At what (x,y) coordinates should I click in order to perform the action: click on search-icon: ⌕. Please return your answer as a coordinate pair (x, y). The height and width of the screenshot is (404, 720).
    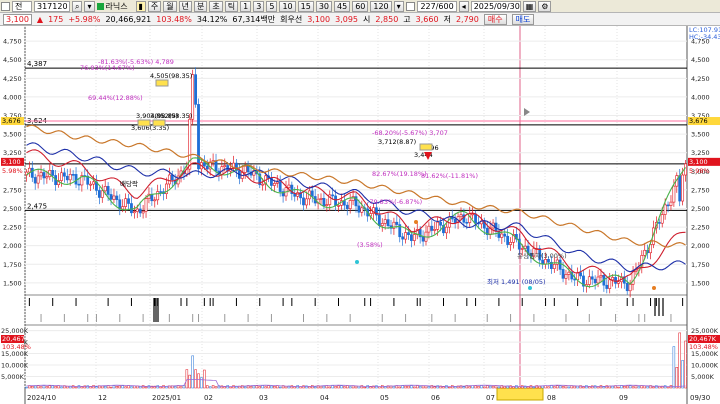
    Looking at the image, I should click on (77, 6).